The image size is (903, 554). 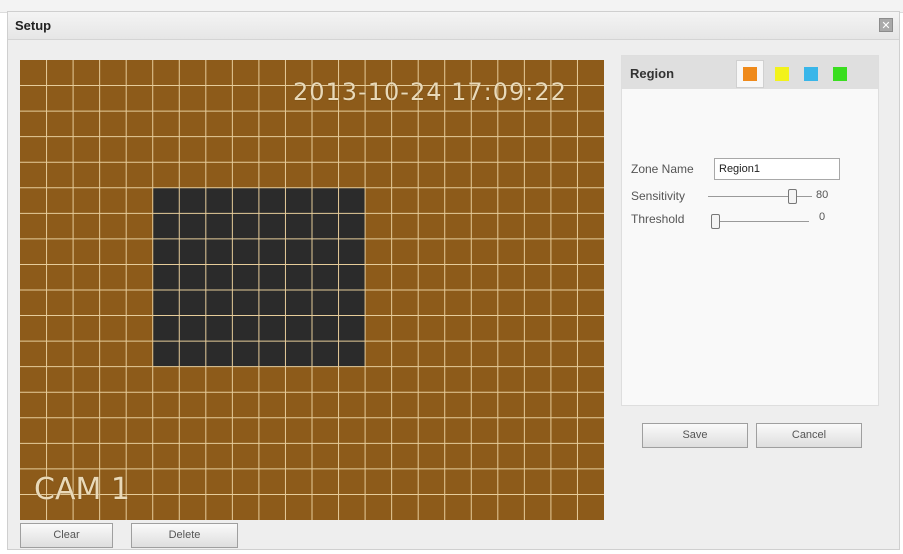 What do you see at coordinates (760, 221) in the screenshot?
I see `threshold-slider-track` at bounding box center [760, 221].